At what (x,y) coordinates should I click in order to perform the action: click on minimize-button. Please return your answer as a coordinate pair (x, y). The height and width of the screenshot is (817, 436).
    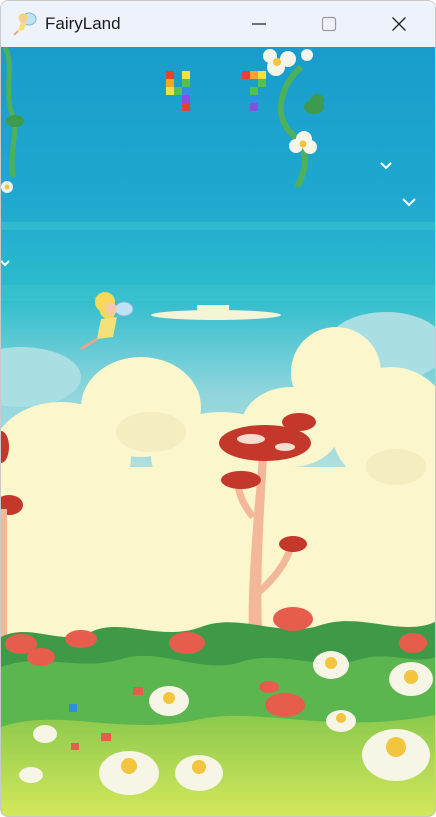
    Looking at the image, I should click on (259, 24).